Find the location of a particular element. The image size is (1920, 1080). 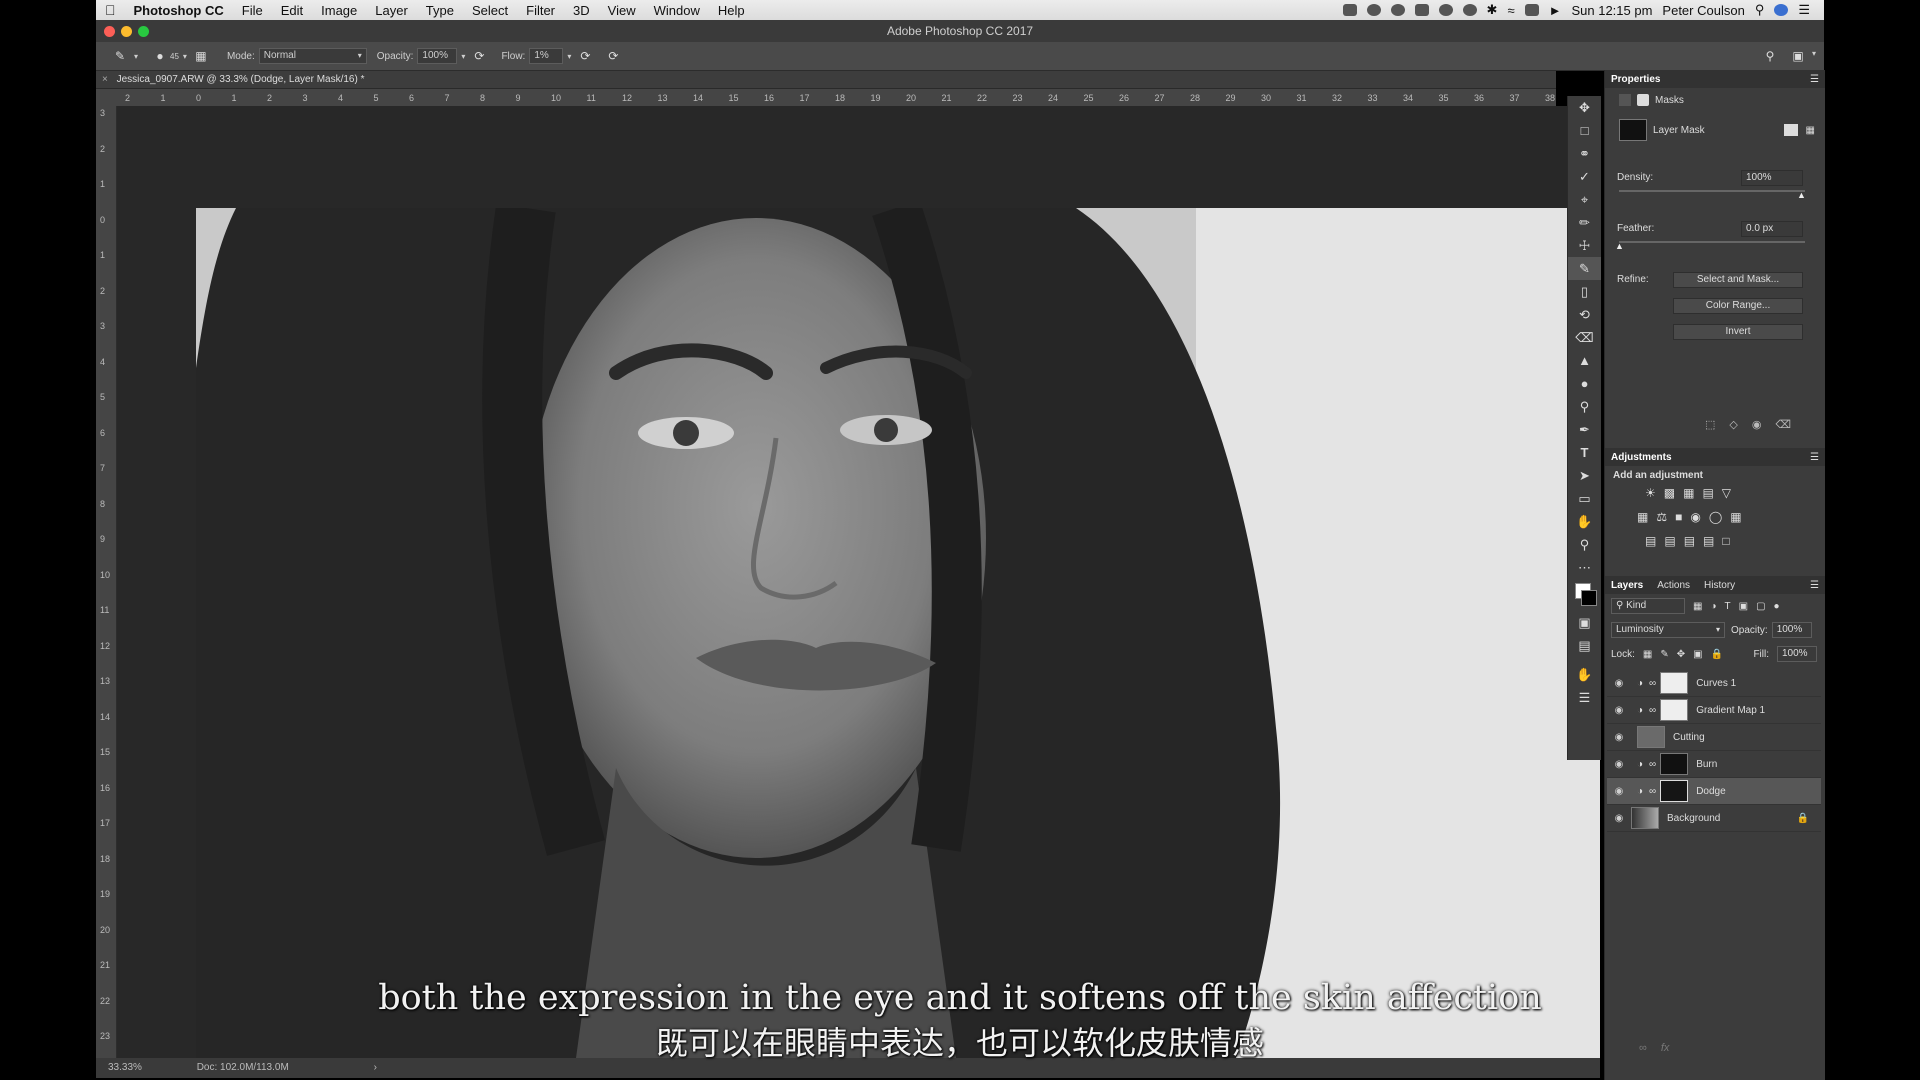

close-window-button is located at coordinates (109, 31).